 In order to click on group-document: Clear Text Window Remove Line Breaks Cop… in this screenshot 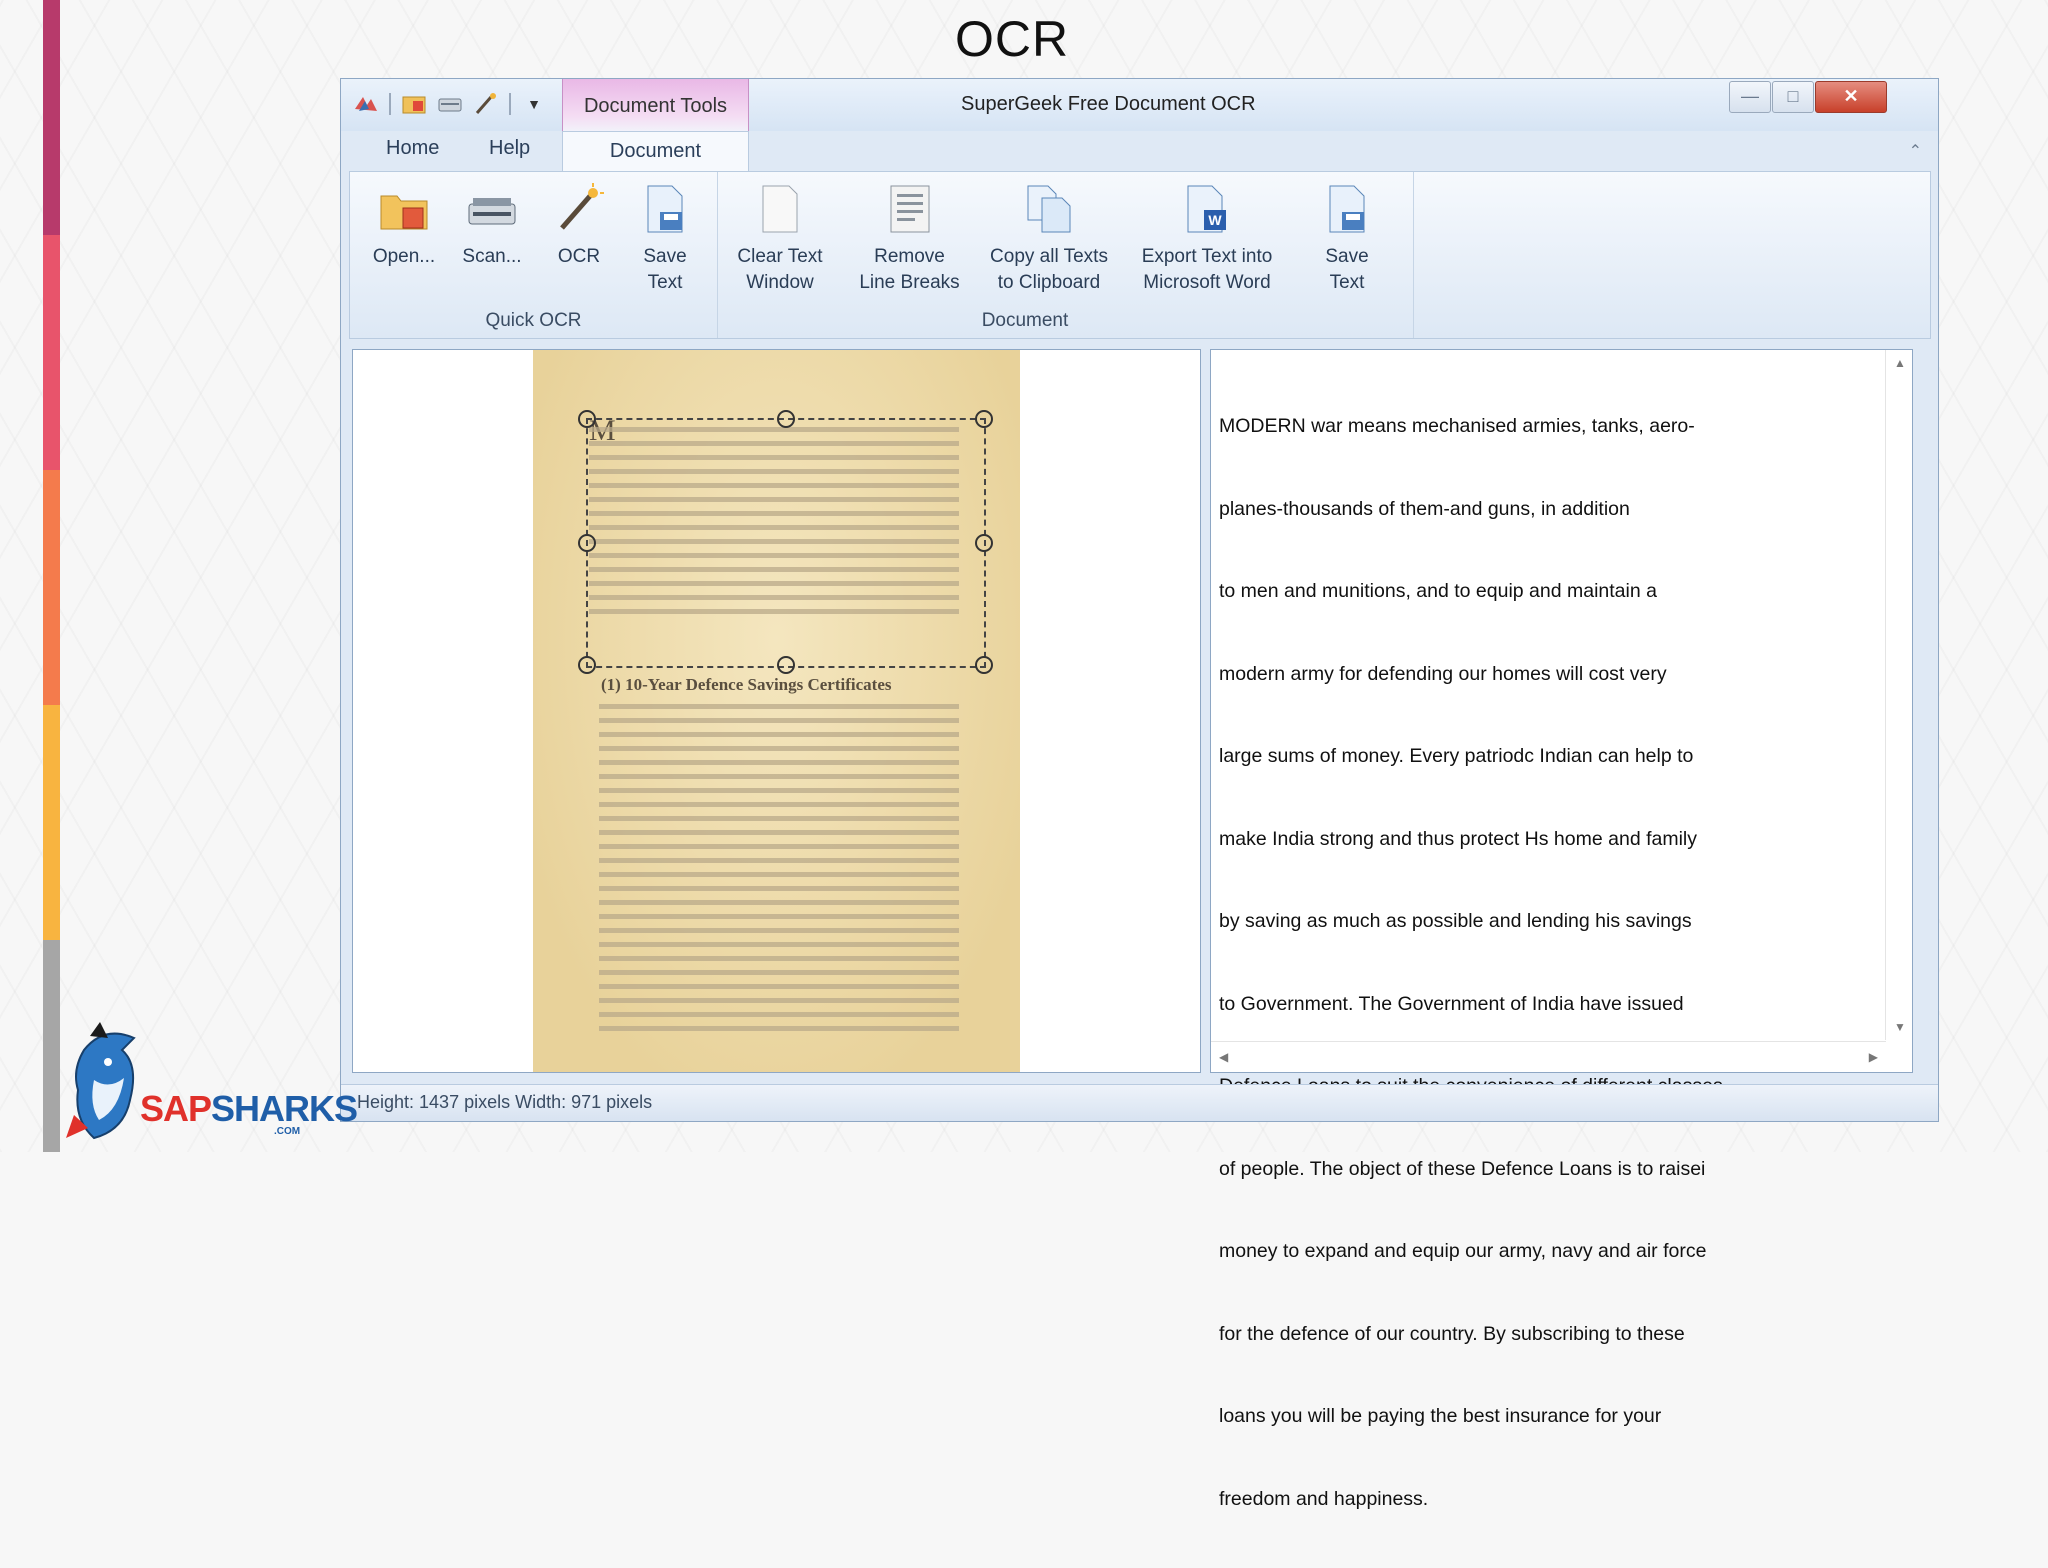, I will do `click(1065, 255)`.